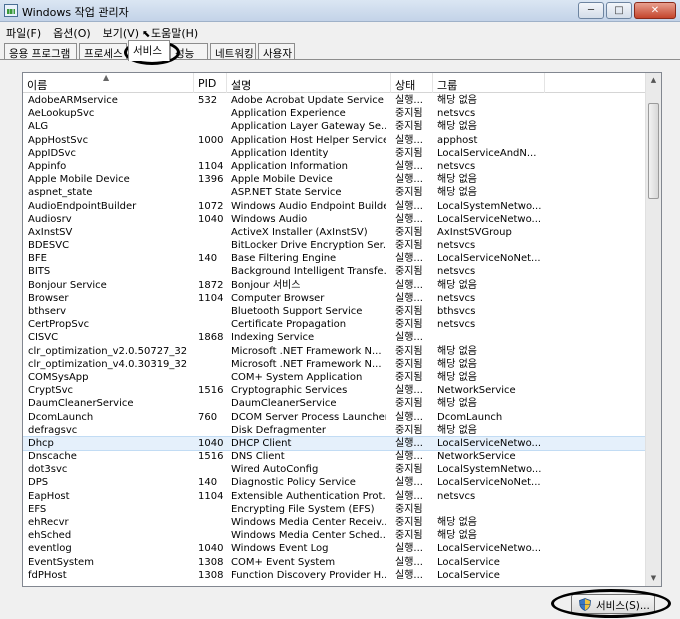 The width and height of the screenshot is (680, 619). Describe the element at coordinates (81, 404) in the screenshot. I see `service-name: DaumCleanerService` at that location.